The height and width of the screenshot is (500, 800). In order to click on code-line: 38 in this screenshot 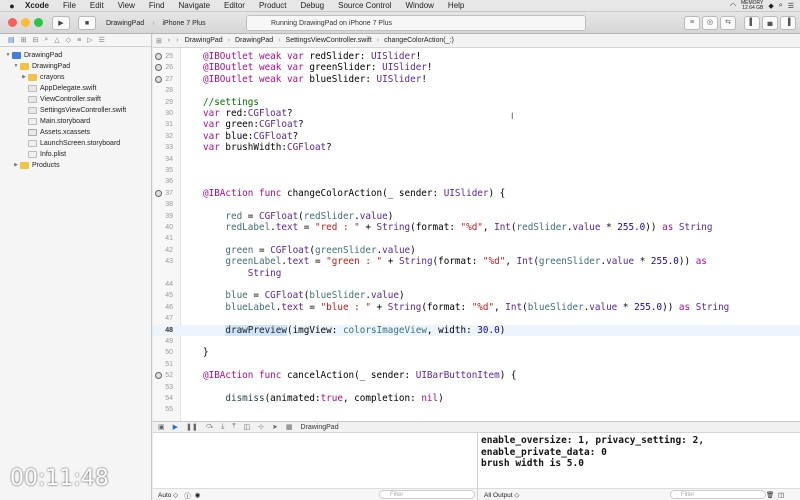, I will do `click(476, 204)`.